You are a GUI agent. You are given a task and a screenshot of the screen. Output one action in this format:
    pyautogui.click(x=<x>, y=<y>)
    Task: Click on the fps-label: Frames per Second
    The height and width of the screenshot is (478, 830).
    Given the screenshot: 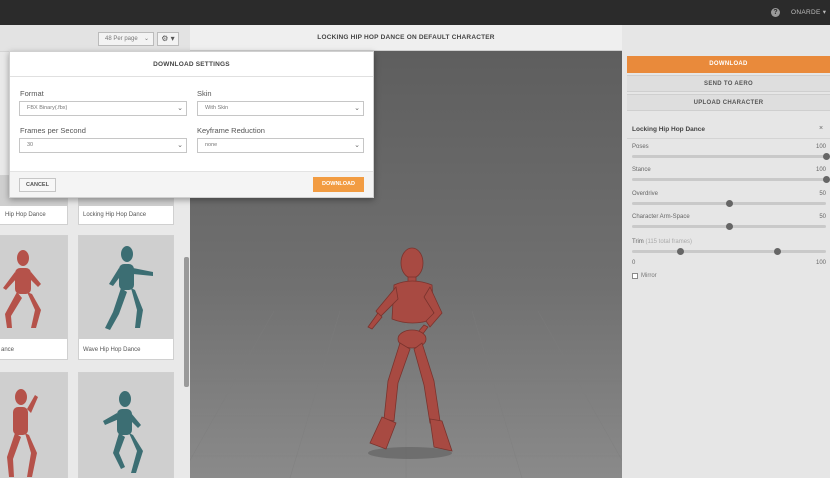 What is the action you would take?
    pyautogui.click(x=53, y=130)
    